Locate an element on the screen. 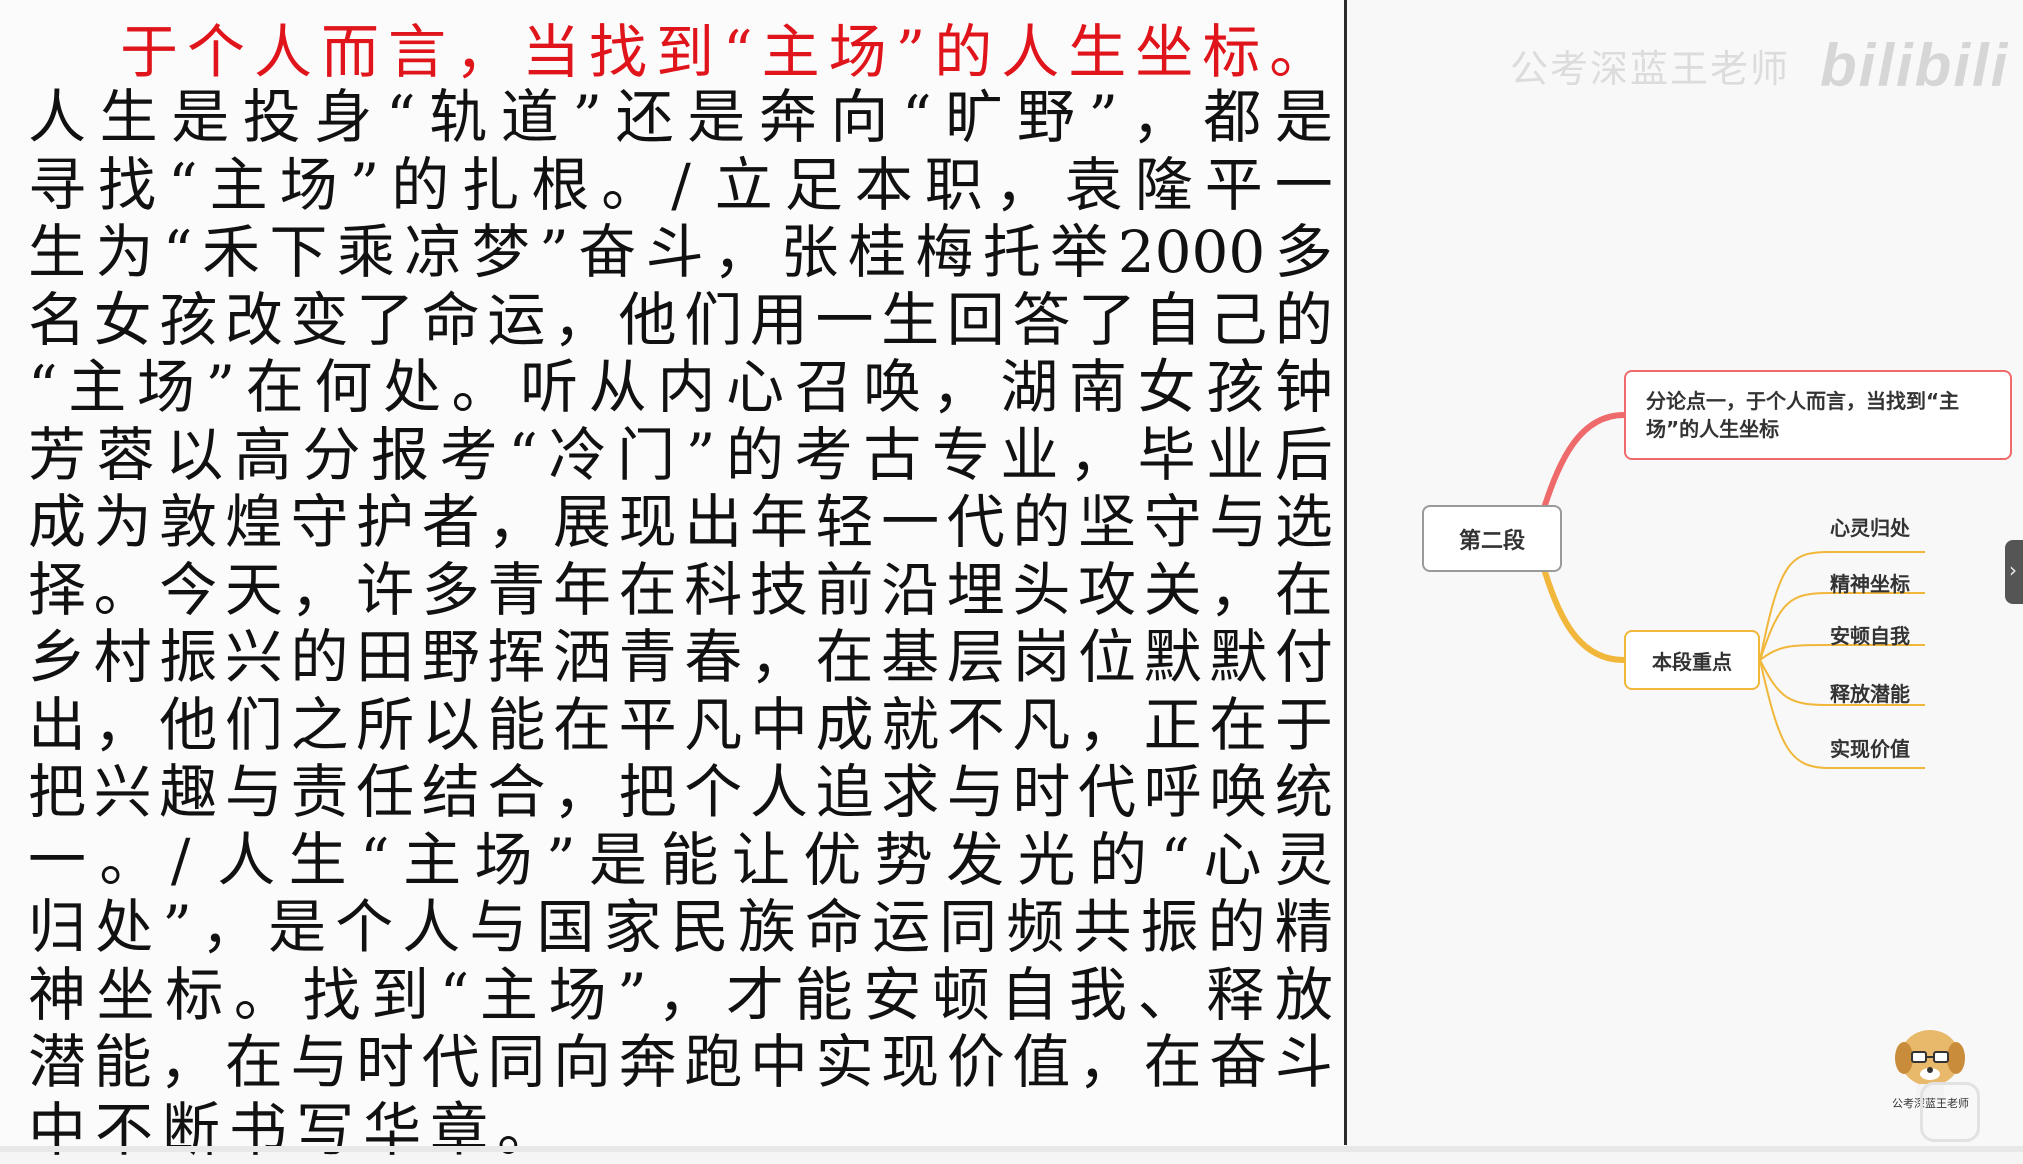 Image resolution: width=2023 pixels, height=1164 pixels. point-line-2: 场”的人生坐标 is located at coordinates (1802, 429).